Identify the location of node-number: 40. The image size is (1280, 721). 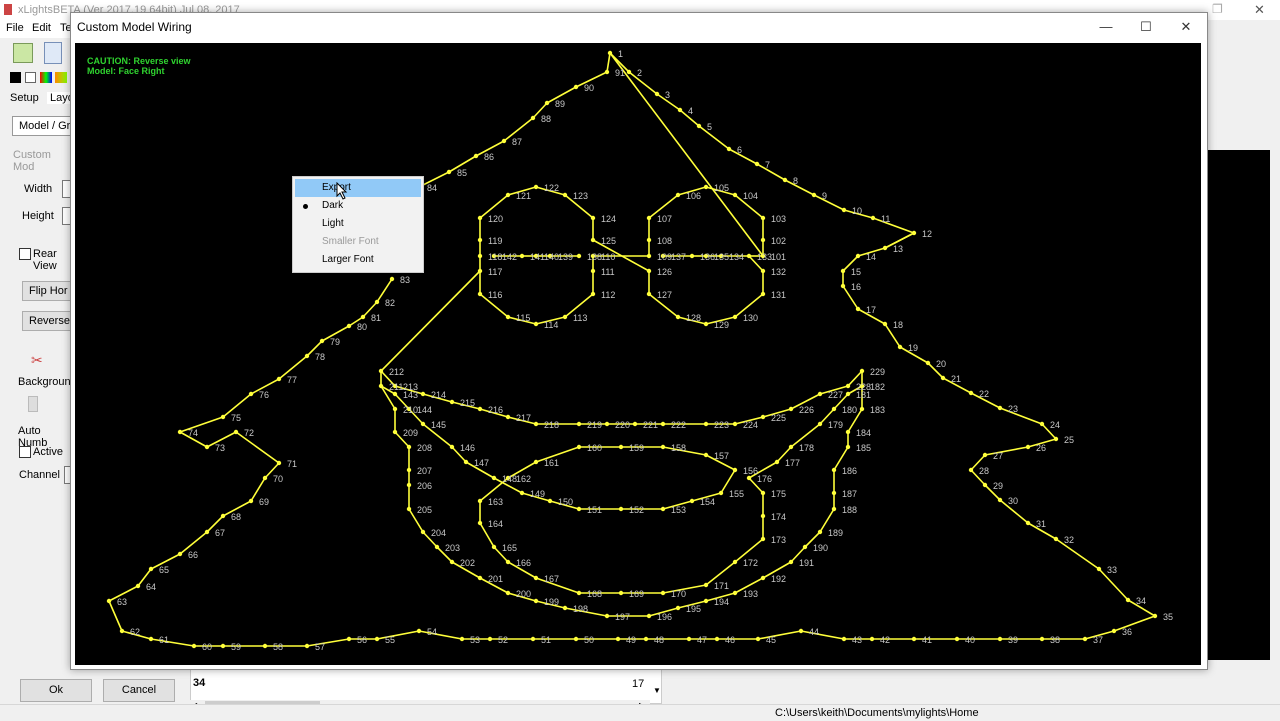
(970, 640).